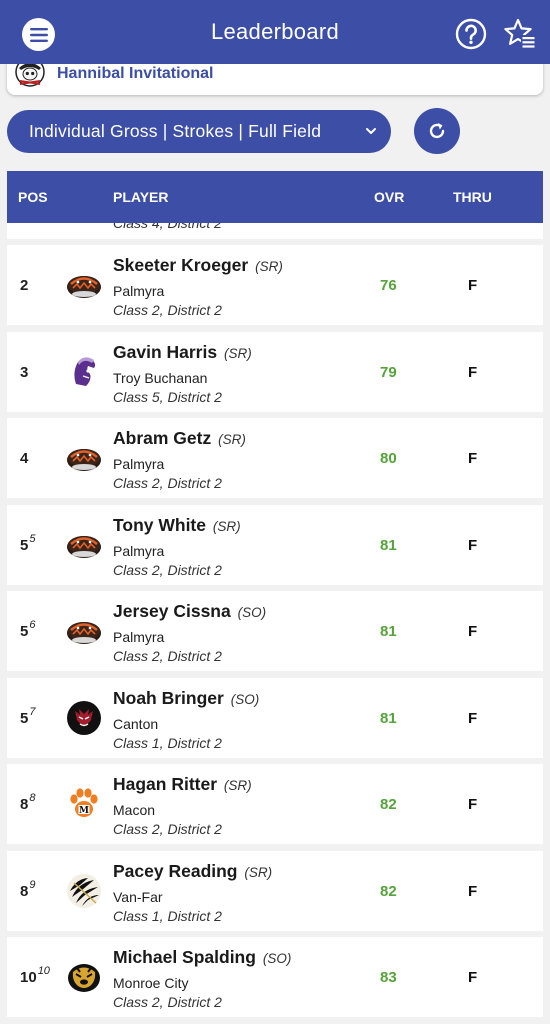  I want to click on monroe-city-logo-icon, so click(84, 977).